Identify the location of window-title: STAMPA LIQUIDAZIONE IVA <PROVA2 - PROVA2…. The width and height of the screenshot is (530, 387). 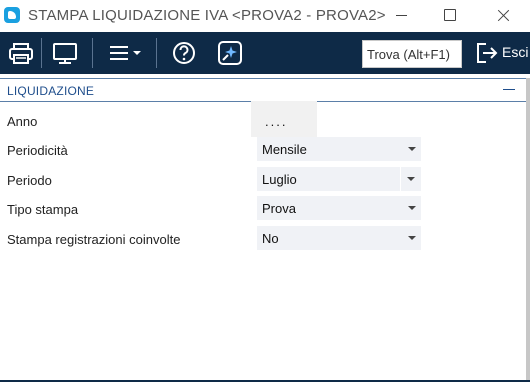
(207, 15).